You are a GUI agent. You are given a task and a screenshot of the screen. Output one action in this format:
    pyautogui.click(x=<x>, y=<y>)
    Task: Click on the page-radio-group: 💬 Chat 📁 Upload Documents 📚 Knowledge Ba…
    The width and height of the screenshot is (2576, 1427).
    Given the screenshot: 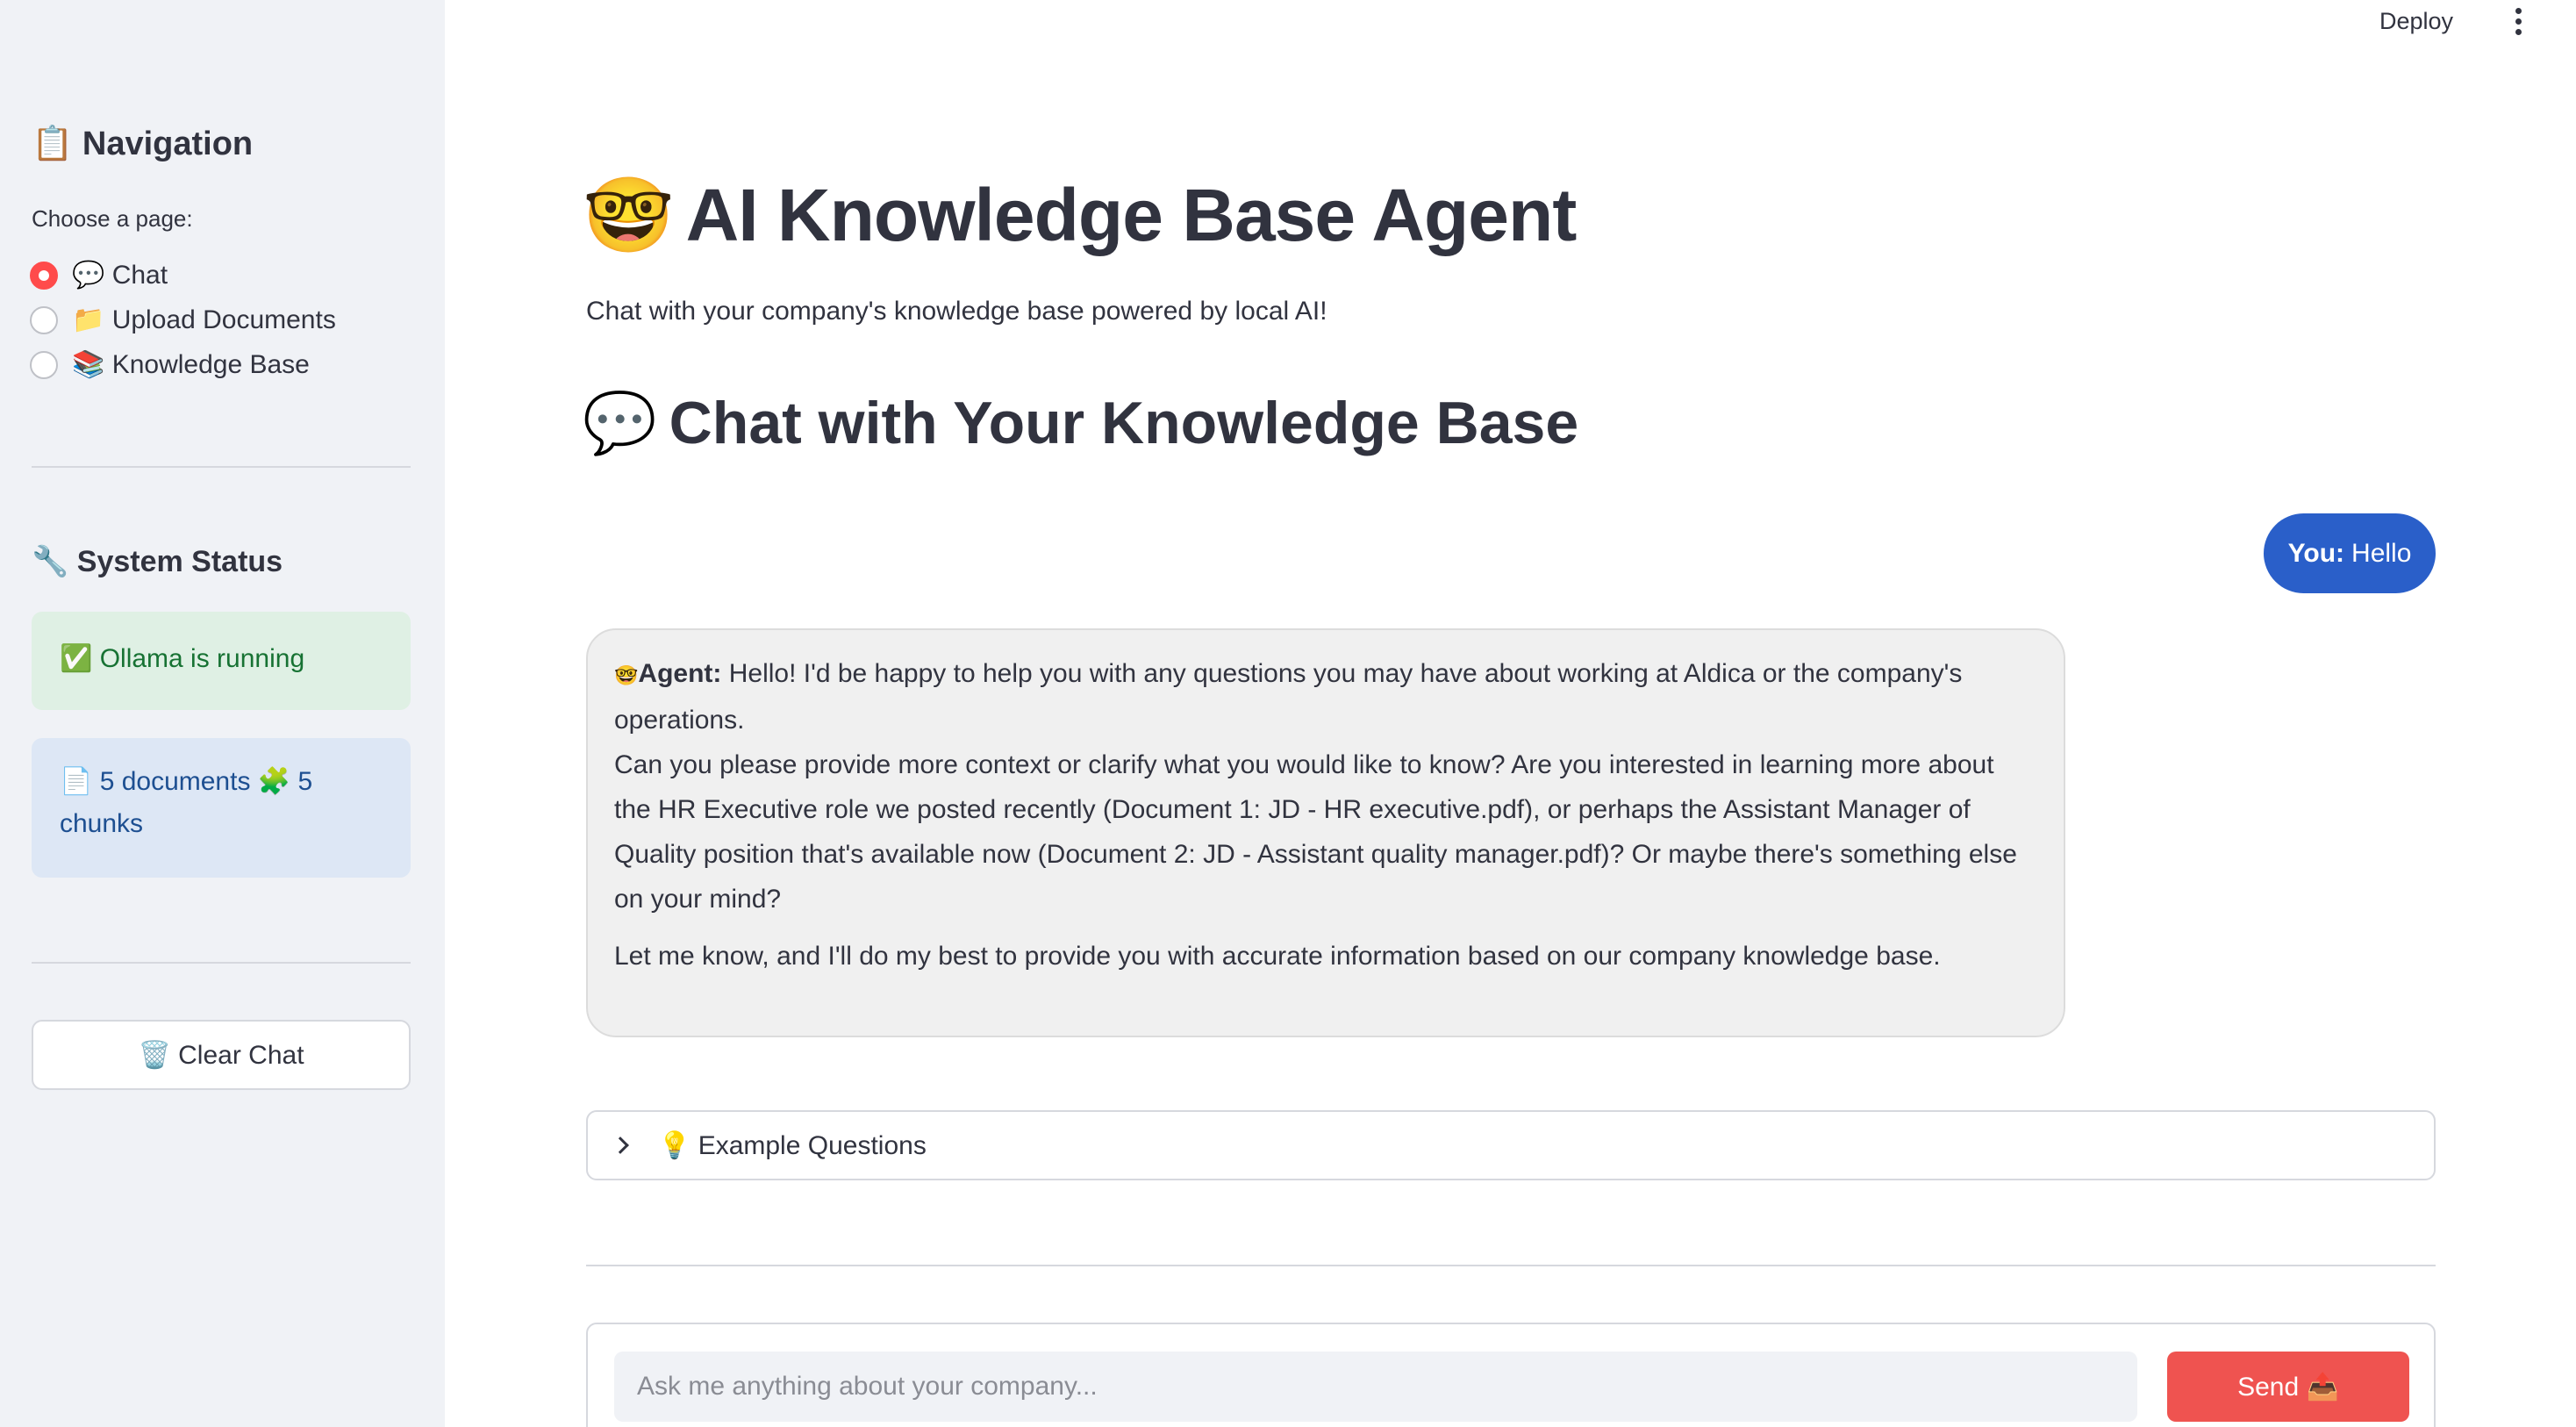 What is the action you would take?
    pyautogui.click(x=183, y=320)
    